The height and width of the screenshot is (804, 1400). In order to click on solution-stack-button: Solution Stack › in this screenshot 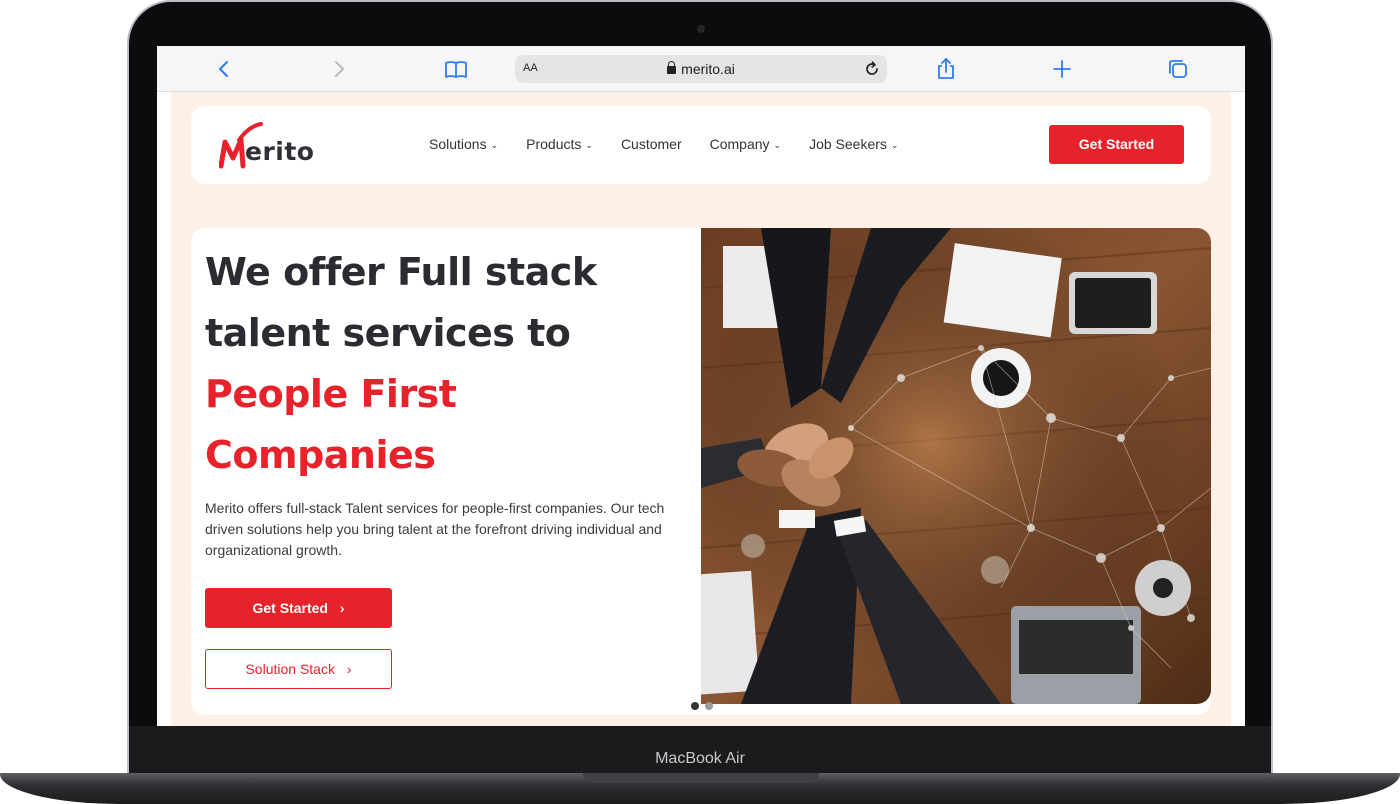, I will do `click(298, 669)`.